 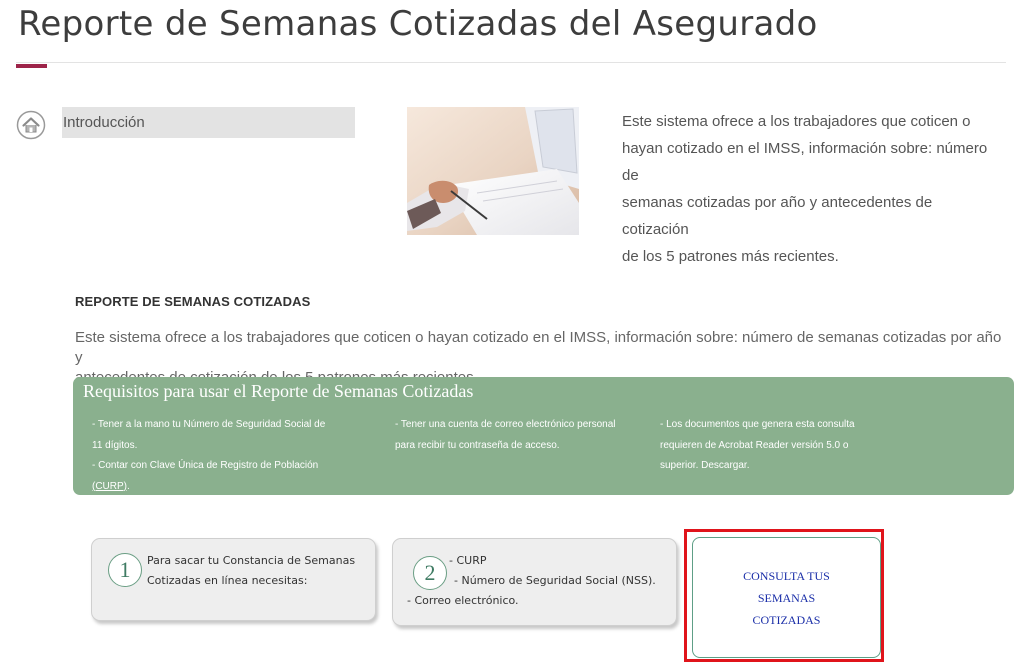 I want to click on home-icon, so click(x=31, y=125).